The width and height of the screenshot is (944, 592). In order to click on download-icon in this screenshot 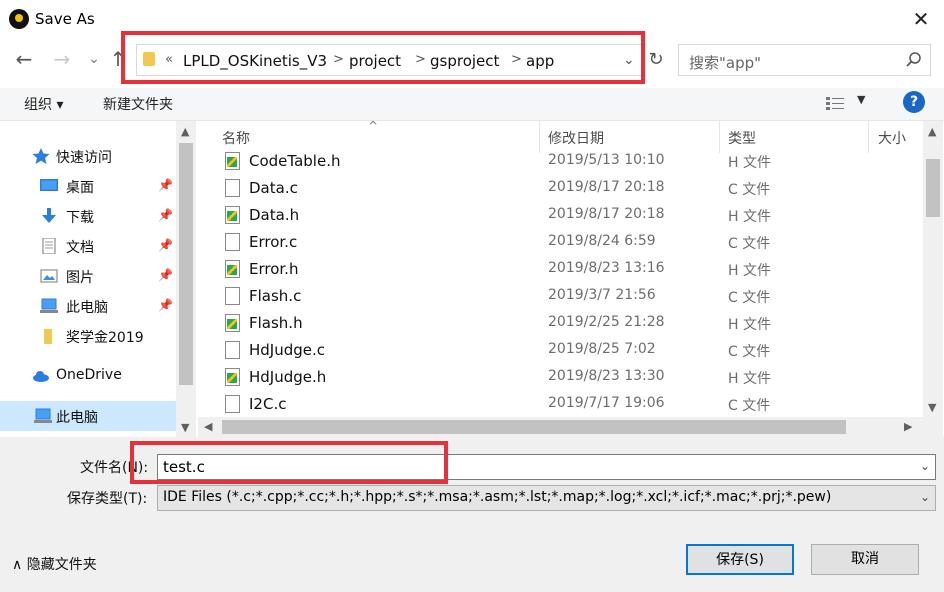, I will do `click(49, 215)`.